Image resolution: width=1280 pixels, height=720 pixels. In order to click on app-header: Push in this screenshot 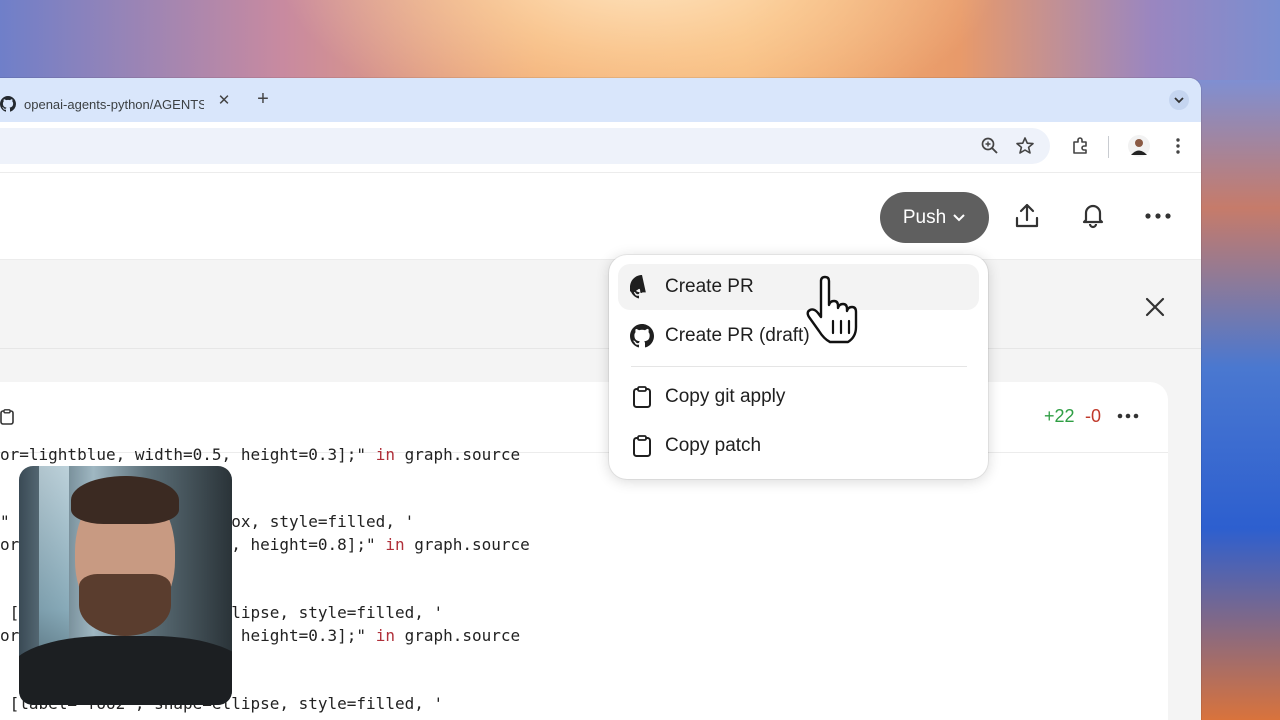, I will do `click(600, 216)`.